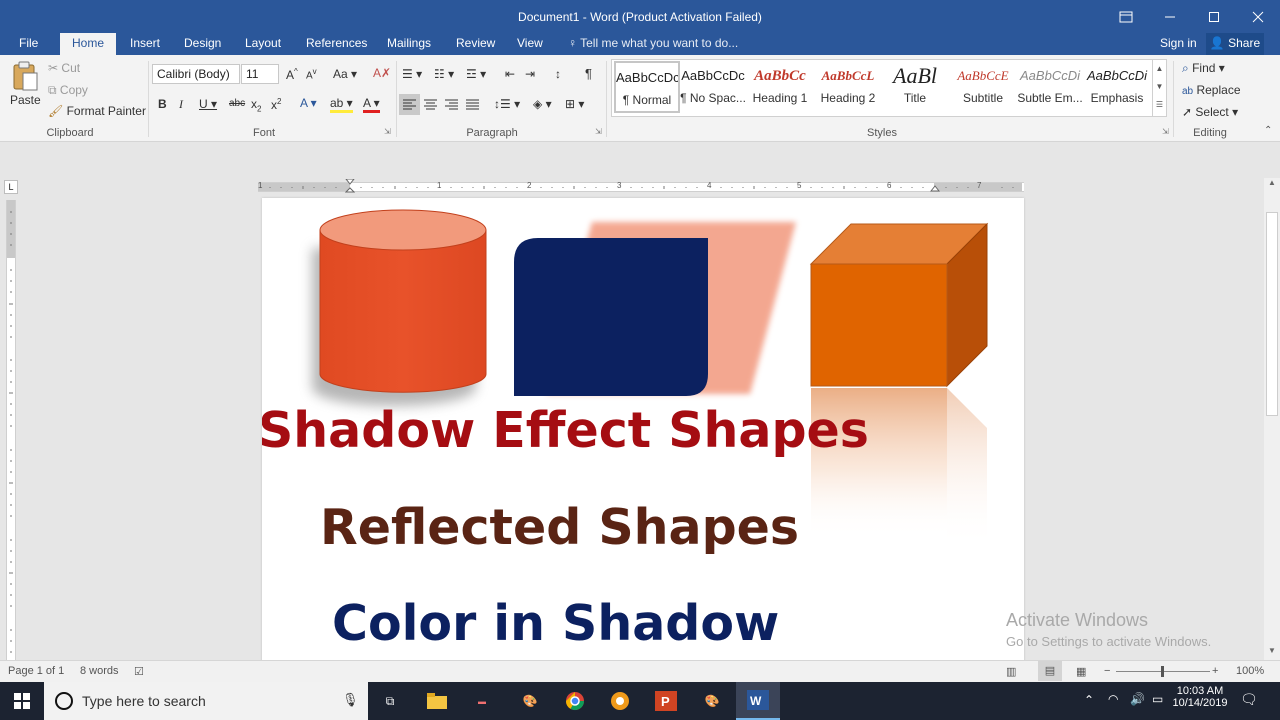  I want to click on styles-dialog-launcher-icon: ⇲, so click(1165, 131).